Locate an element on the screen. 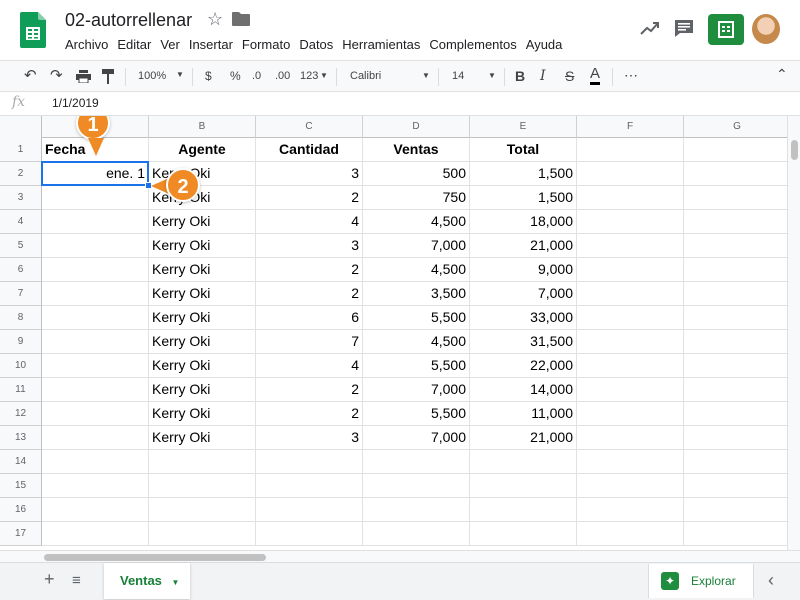 This screenshot has width=800, height=600. menu-ver: Ver is located at coordinates (170, 46).